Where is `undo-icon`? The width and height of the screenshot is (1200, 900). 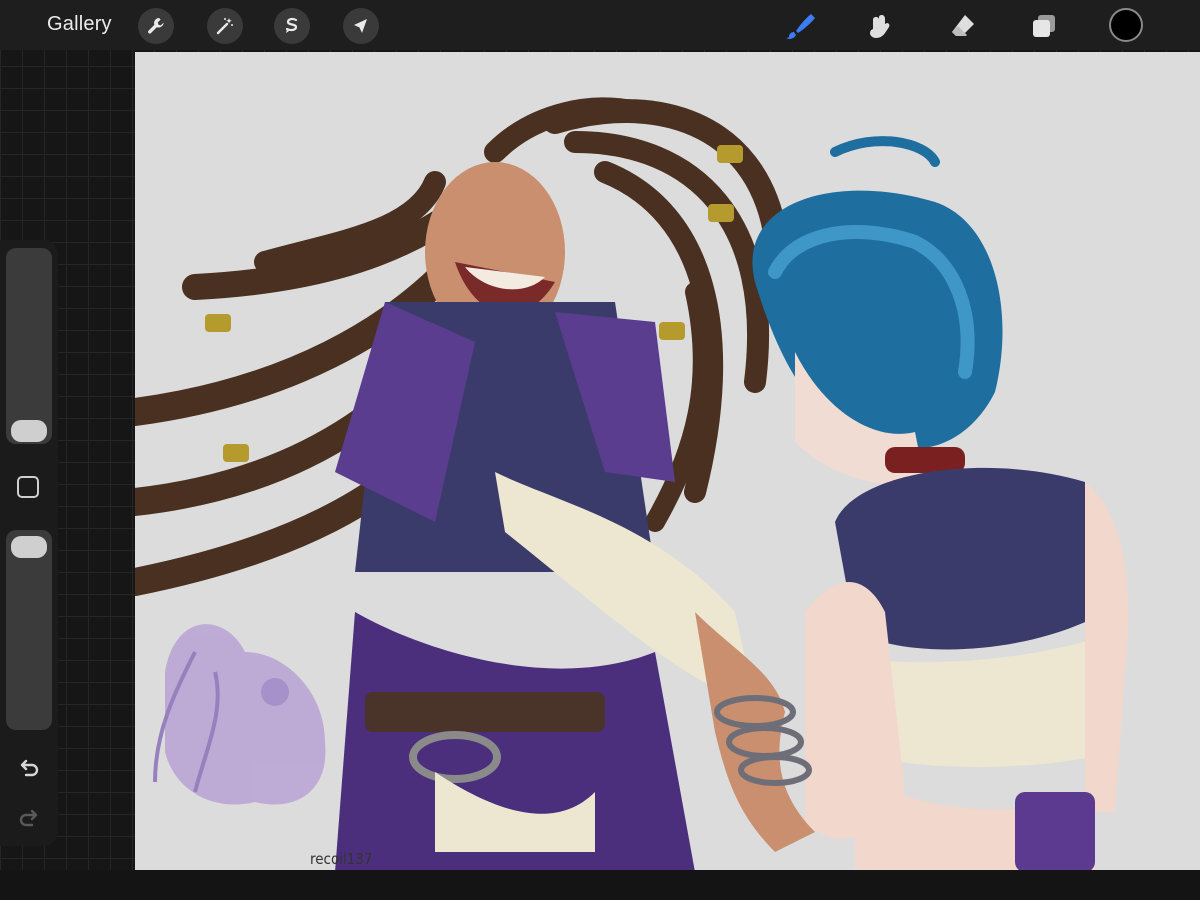
undo-icon is located at coordinates (29, 769).